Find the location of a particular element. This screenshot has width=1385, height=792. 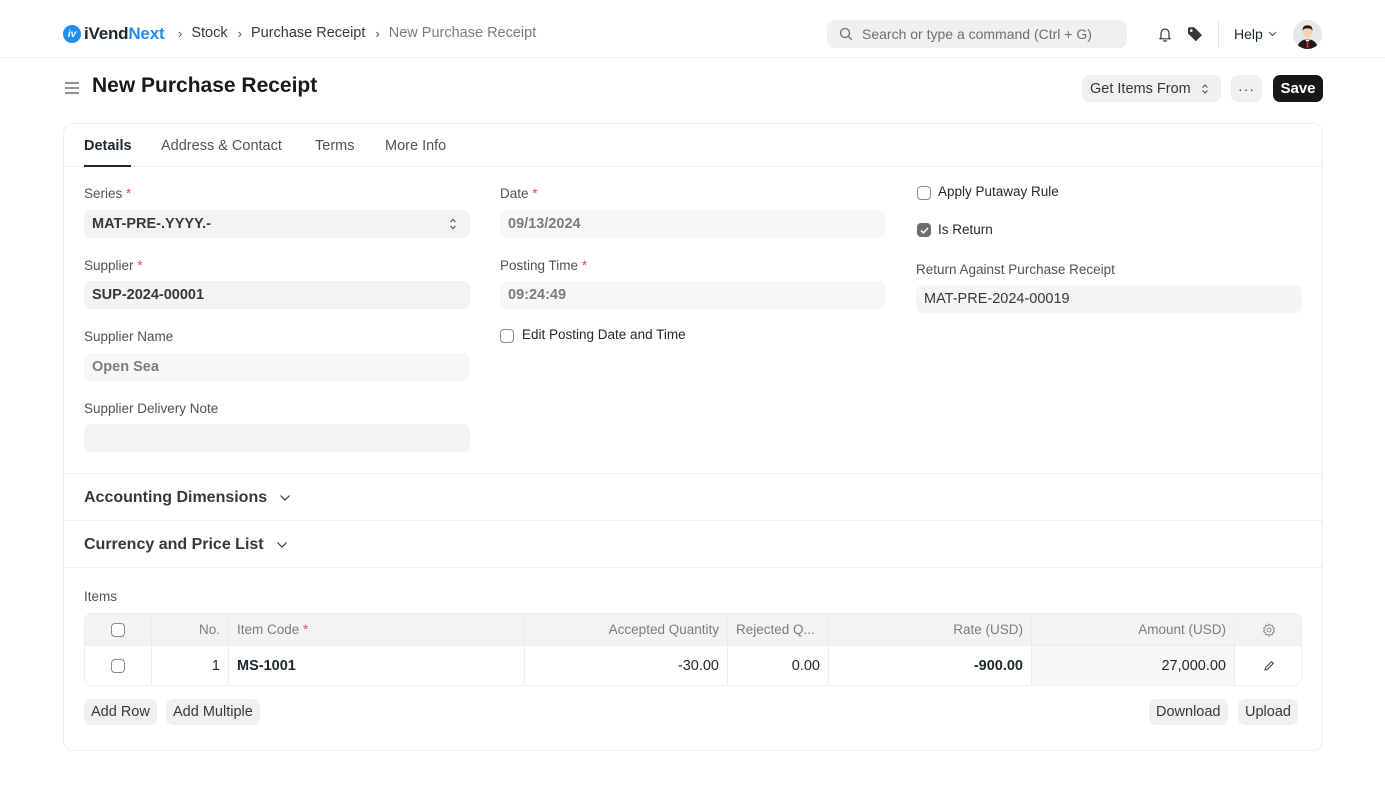

return-against-value: MAT-PRE-2024-00019 is located at coordinates (997, 299).